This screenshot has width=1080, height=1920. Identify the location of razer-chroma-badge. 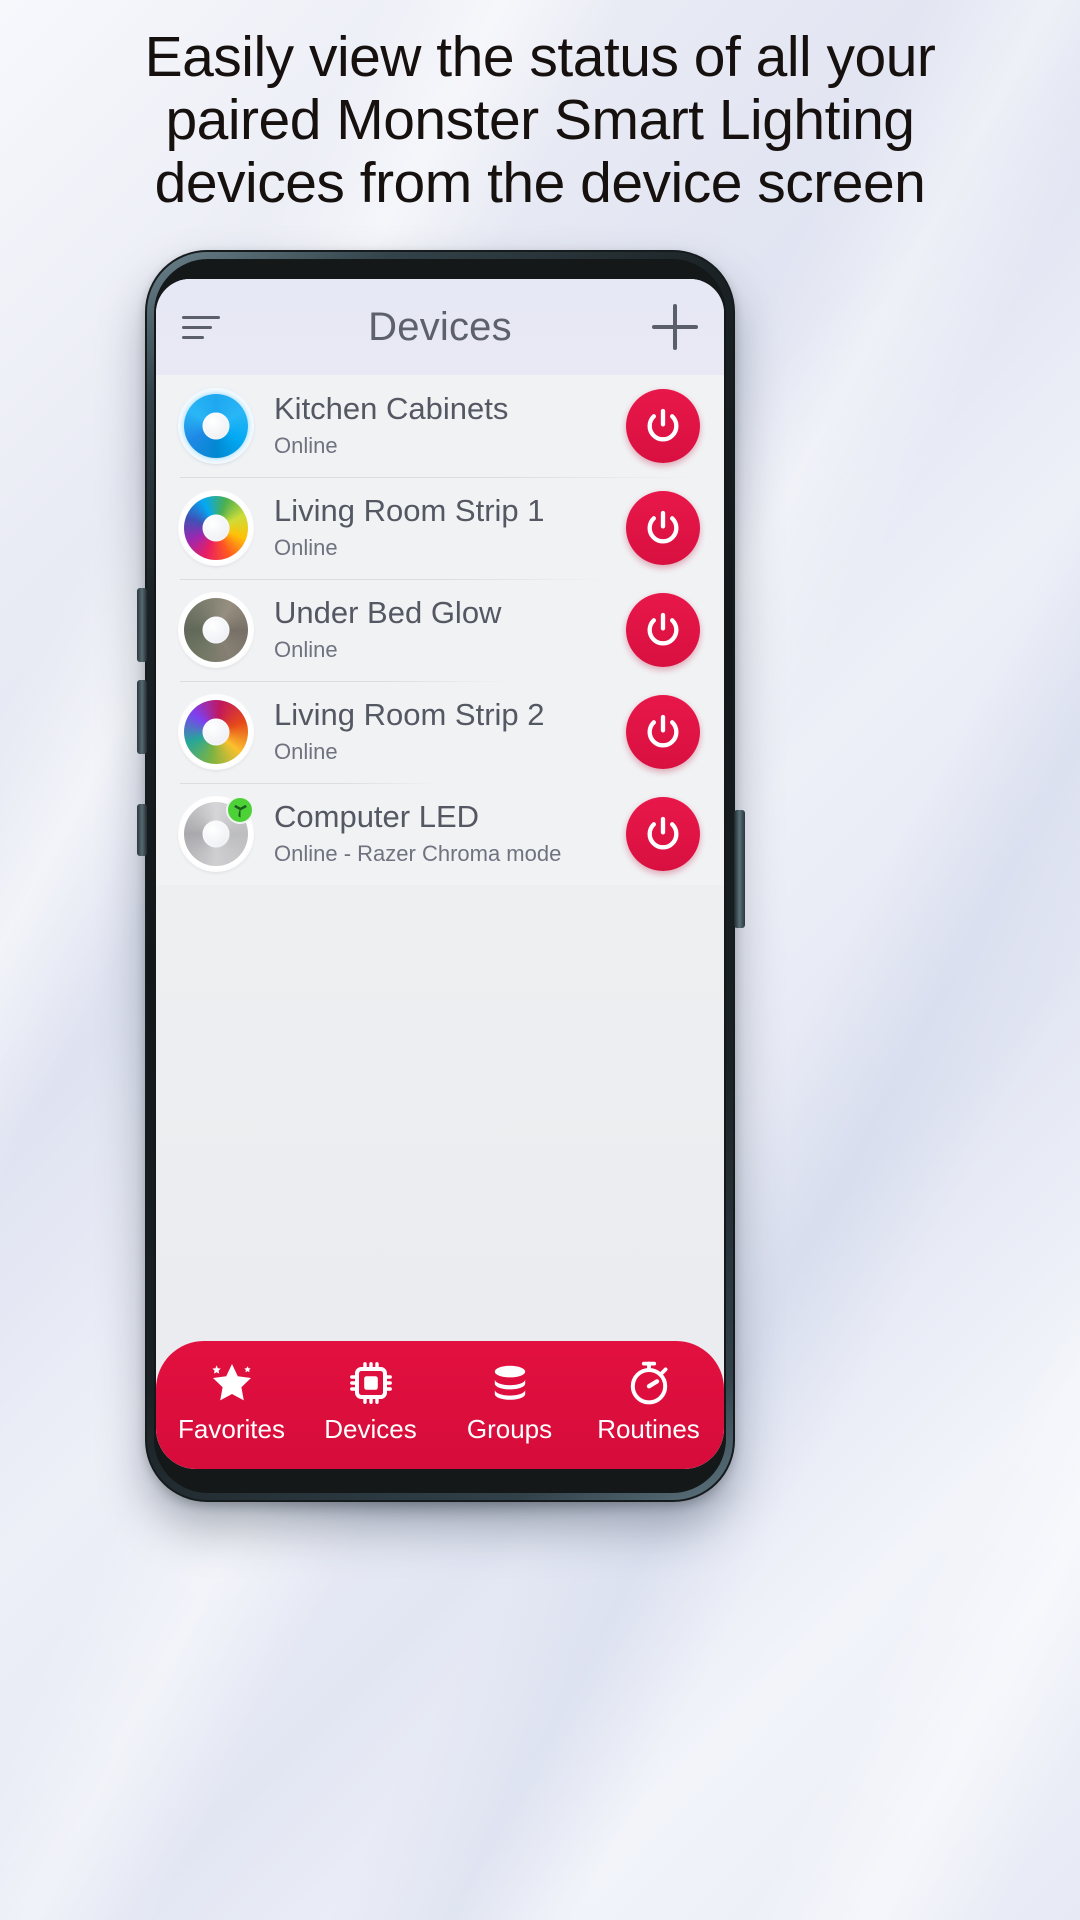
(240, 810).